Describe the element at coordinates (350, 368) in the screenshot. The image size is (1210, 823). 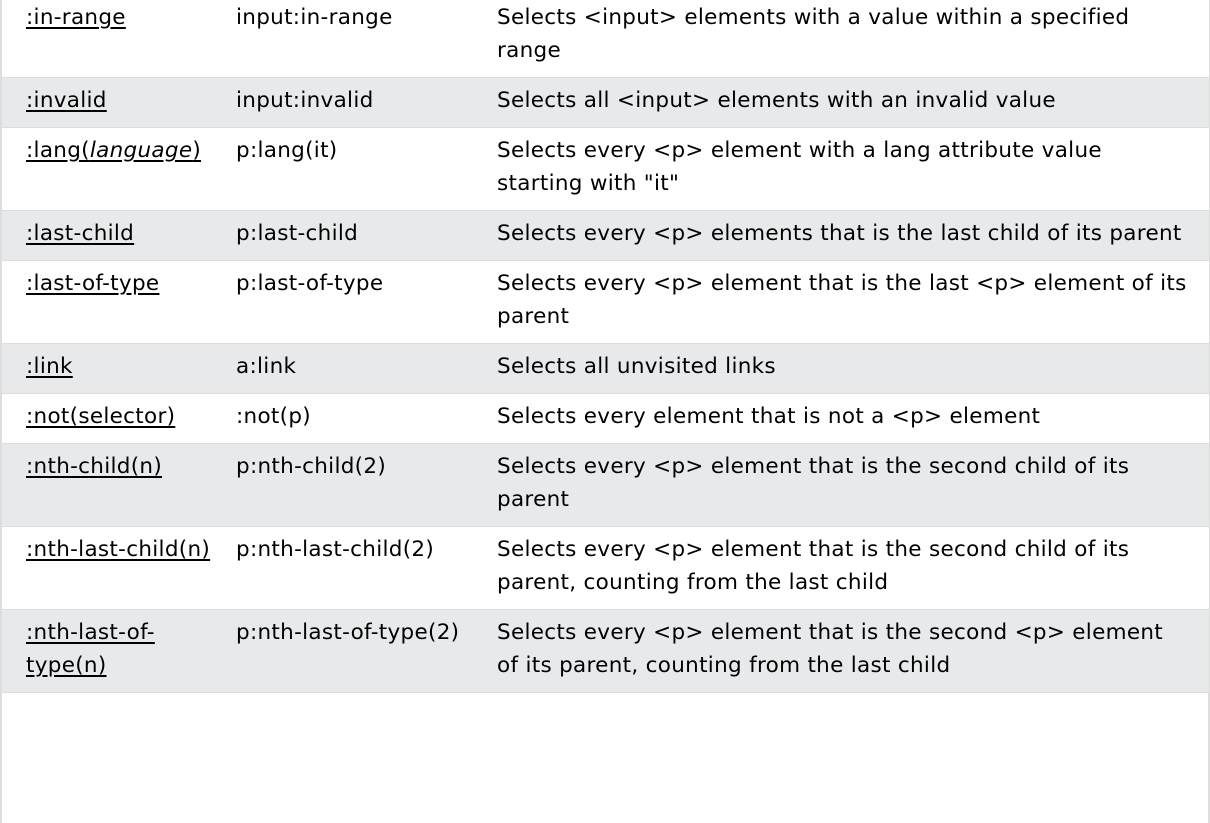
I see `example-cell: a:link` at that location.